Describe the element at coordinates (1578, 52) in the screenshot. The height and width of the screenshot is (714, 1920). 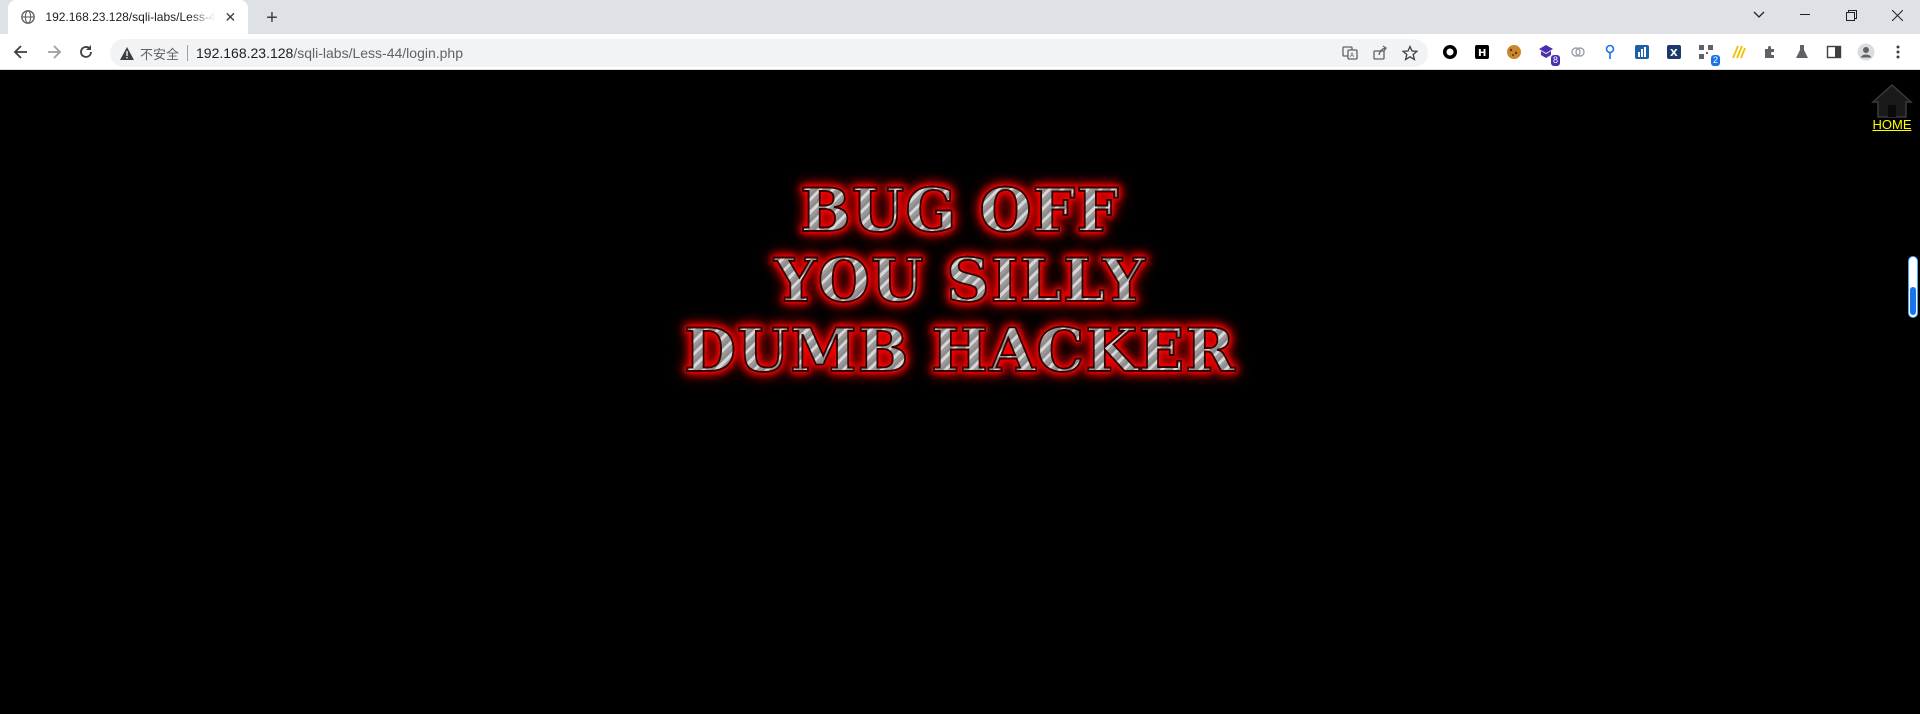
I see `rings-ext-icon` at that location.